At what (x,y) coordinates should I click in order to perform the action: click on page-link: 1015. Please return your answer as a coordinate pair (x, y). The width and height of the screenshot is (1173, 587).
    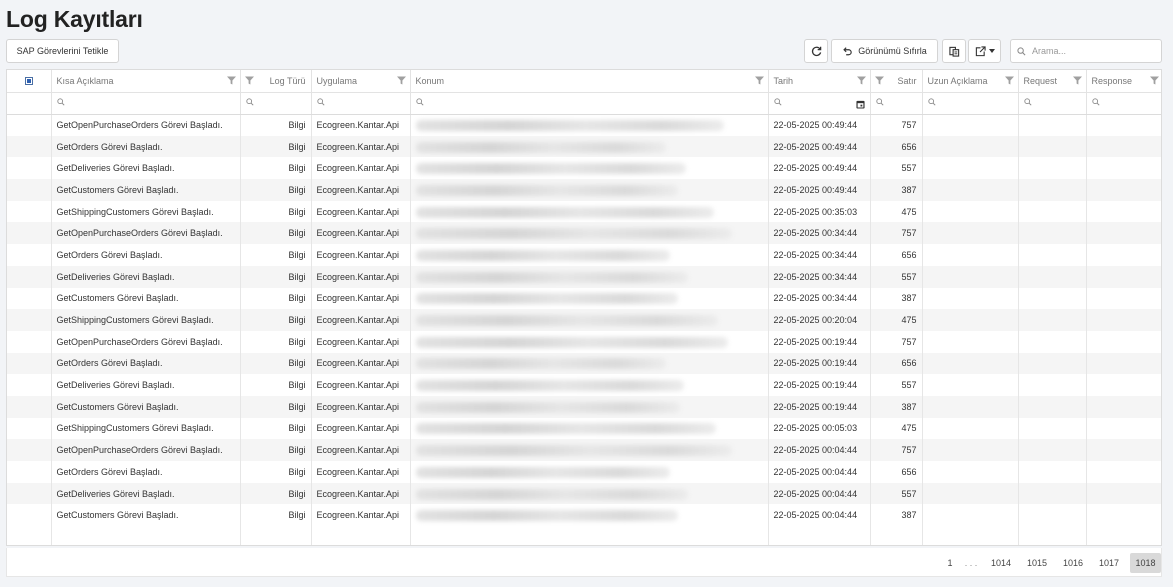
    Looking at the image, I should click on (1037, 563).